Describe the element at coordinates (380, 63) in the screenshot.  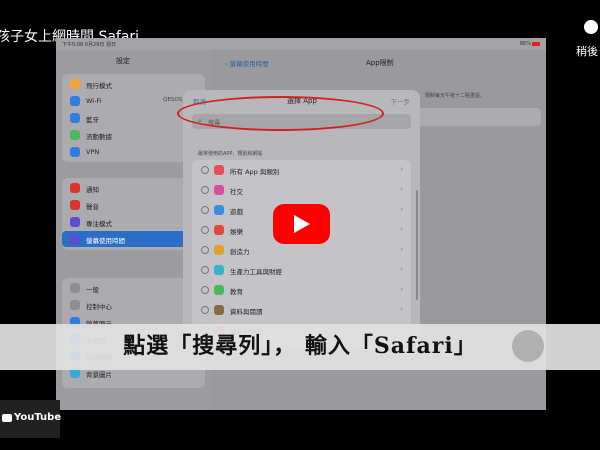
I see `pane-title: App限制` at that location.